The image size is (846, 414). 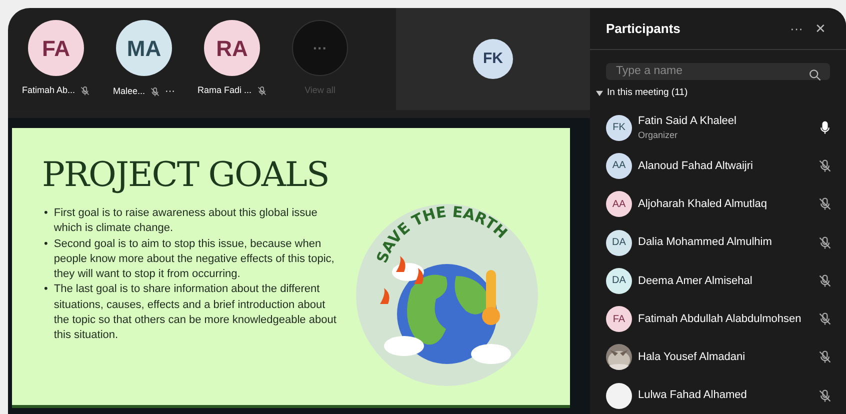 What do you see at coordinates (693, 396) in the screenshot?
I see `participant-name: Lulwa Fahad Alhamed` at bounding box center [693, 396].